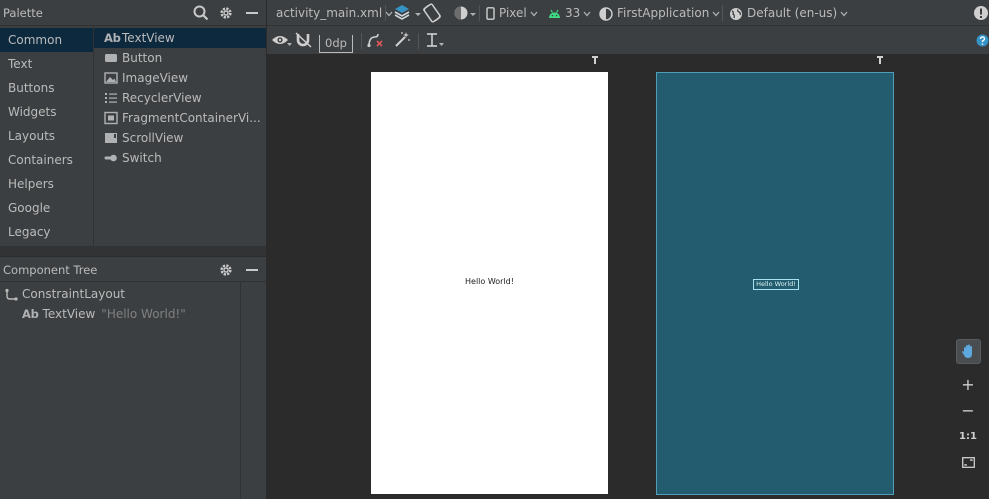  What do you see at coordinates (143, 314) in the screenshot?
I see `tree-node-hint: "Hello World!"` at bounding box center [143, 314].